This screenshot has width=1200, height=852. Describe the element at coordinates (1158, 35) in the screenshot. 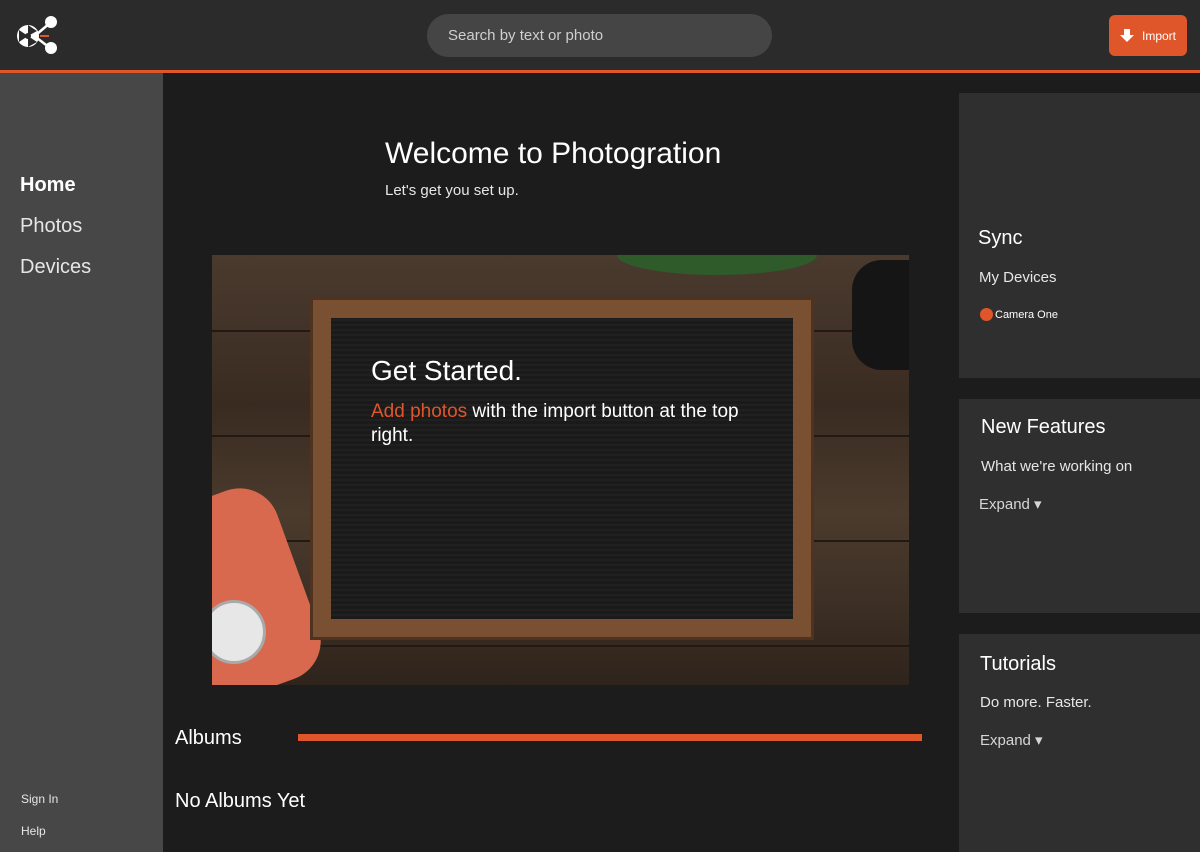

I see `import-label: Import` at that location.